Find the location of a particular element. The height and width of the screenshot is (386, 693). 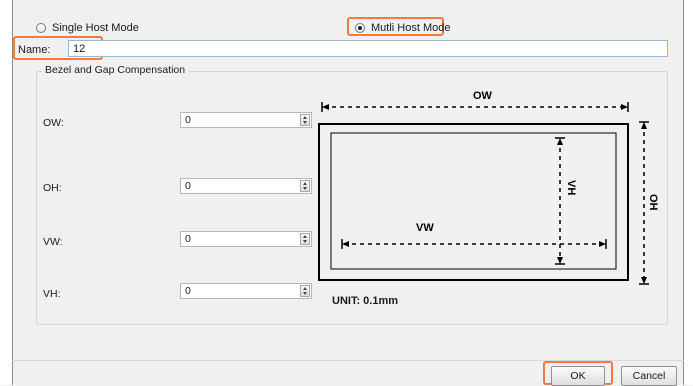

vw-label: VW: is located at coordinates (53, 242).